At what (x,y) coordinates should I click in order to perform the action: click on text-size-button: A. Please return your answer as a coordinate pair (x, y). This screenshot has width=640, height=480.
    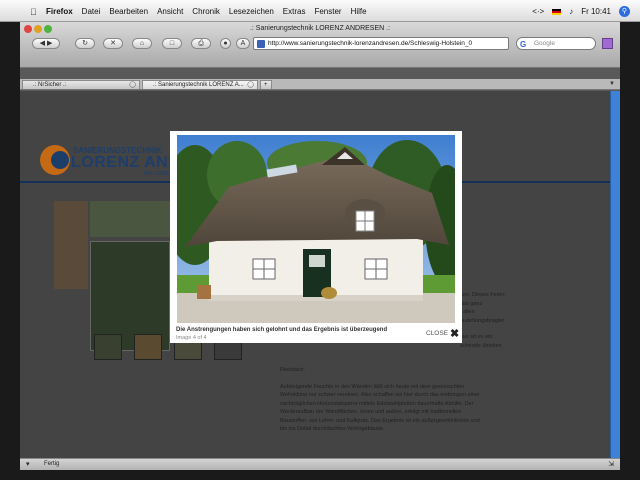
    Looking at the image, I should click on (243, 43).